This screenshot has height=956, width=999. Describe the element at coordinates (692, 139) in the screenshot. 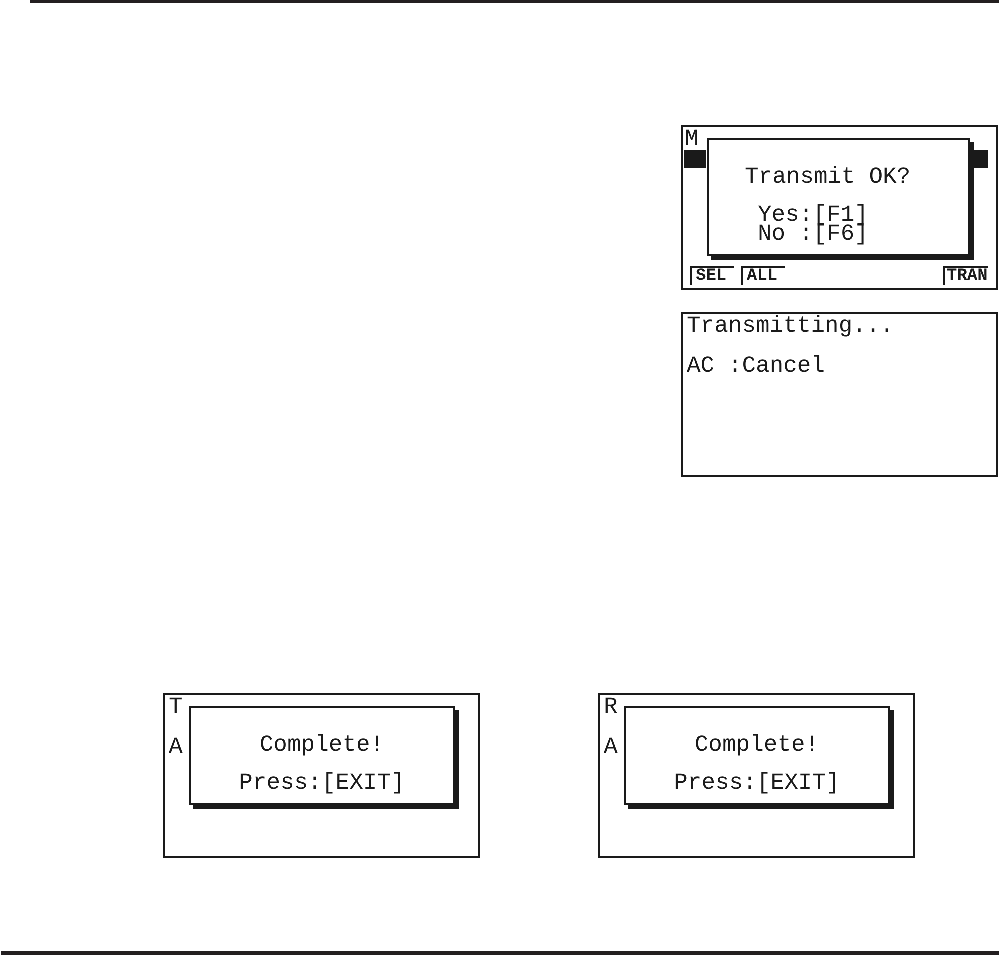

I see `screen-title: M` at that location.